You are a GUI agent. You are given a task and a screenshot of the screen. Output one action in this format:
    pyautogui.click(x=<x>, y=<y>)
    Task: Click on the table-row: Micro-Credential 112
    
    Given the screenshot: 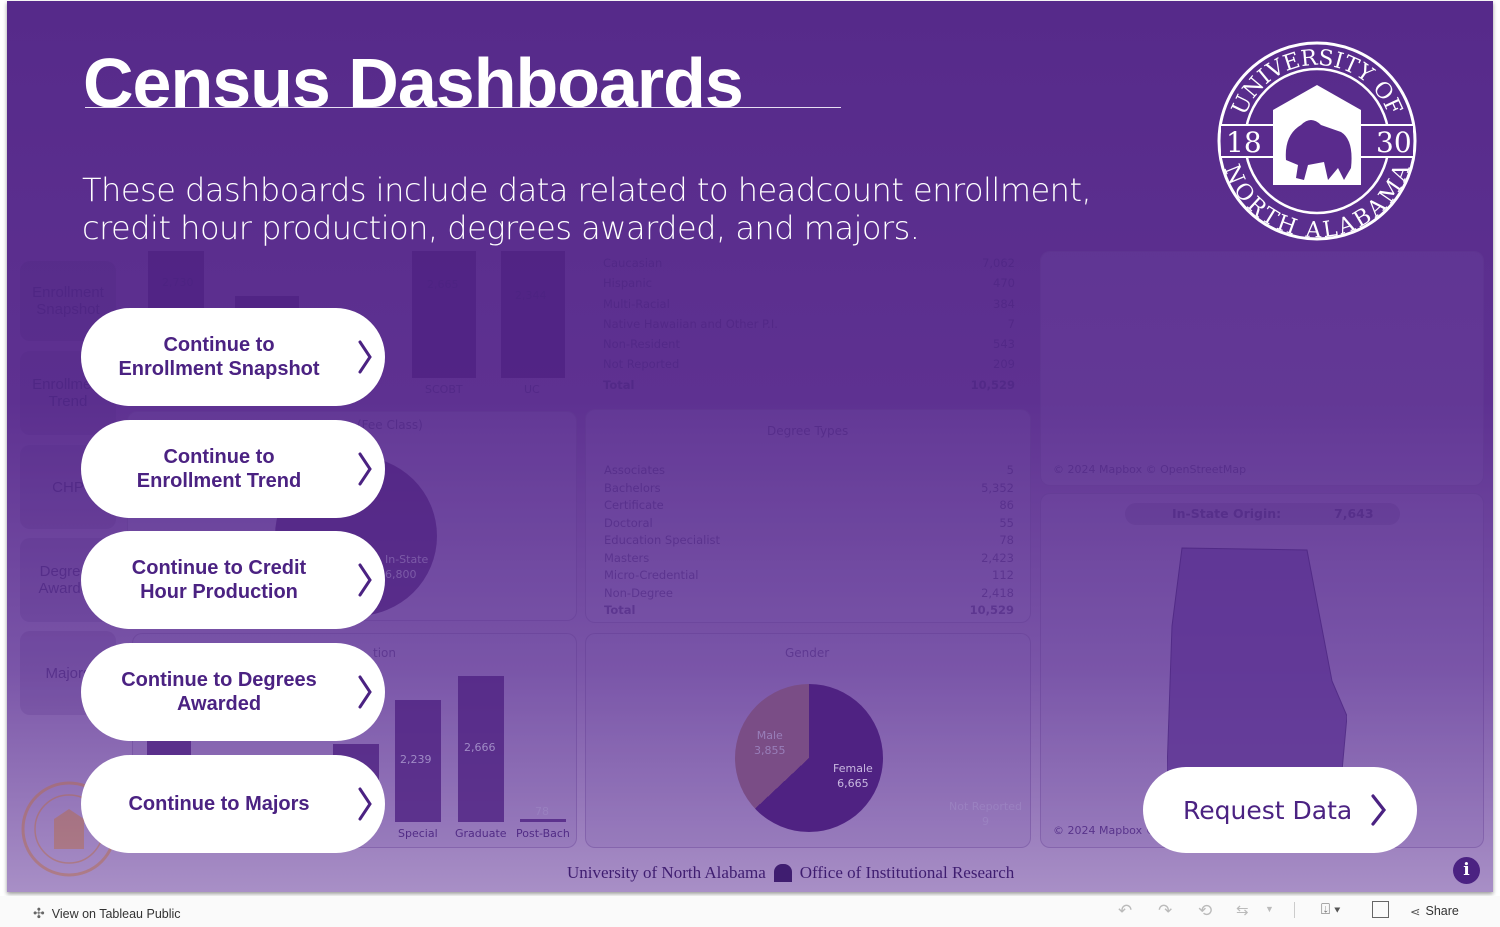 What is the action you would take?
    pyautogui.click(x=809, y=575)
    